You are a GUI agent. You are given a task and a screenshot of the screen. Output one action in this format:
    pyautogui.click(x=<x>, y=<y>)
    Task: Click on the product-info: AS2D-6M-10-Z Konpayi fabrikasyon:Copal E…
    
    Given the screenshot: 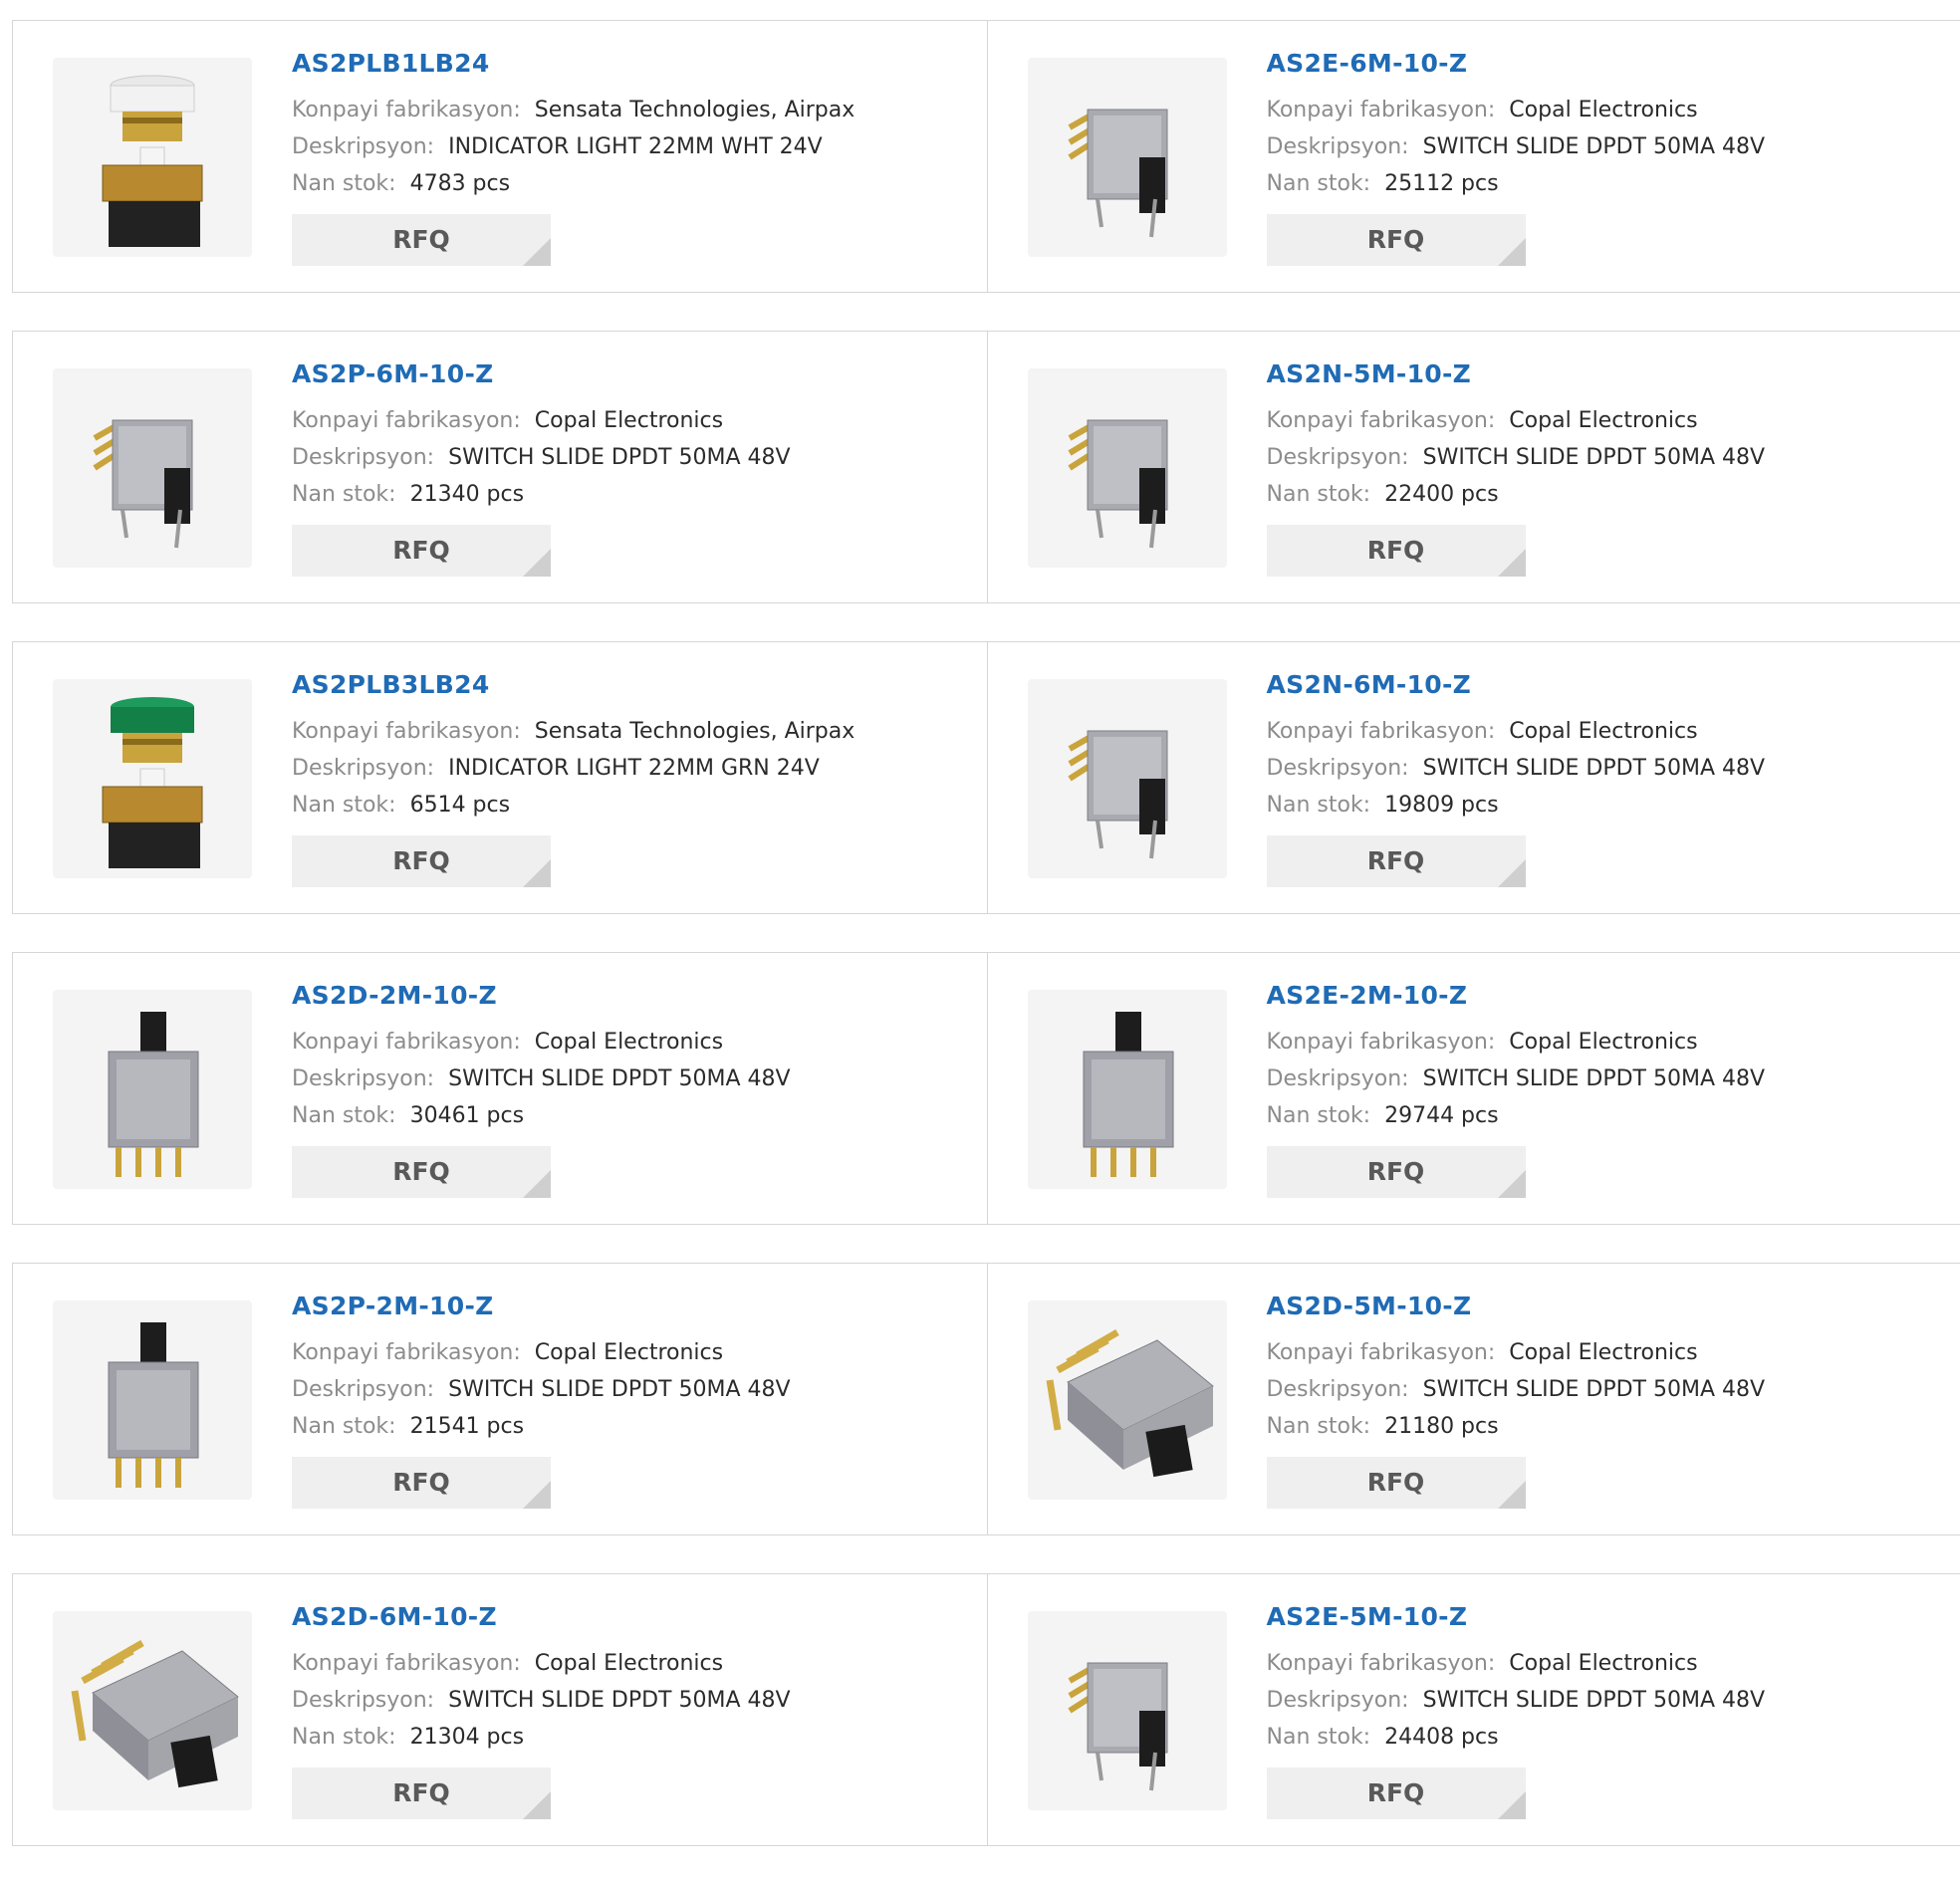 What is the action you would take?
    pyautogui.click(x=629, y=1710)
    